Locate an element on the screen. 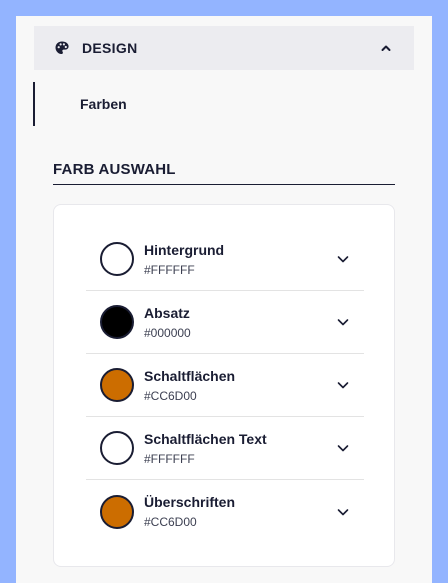 This screenshot has width=448, height=583. color-row-schaltflaechen: Schaltflächen #CC6D00 is located at coordinates (225, 385).